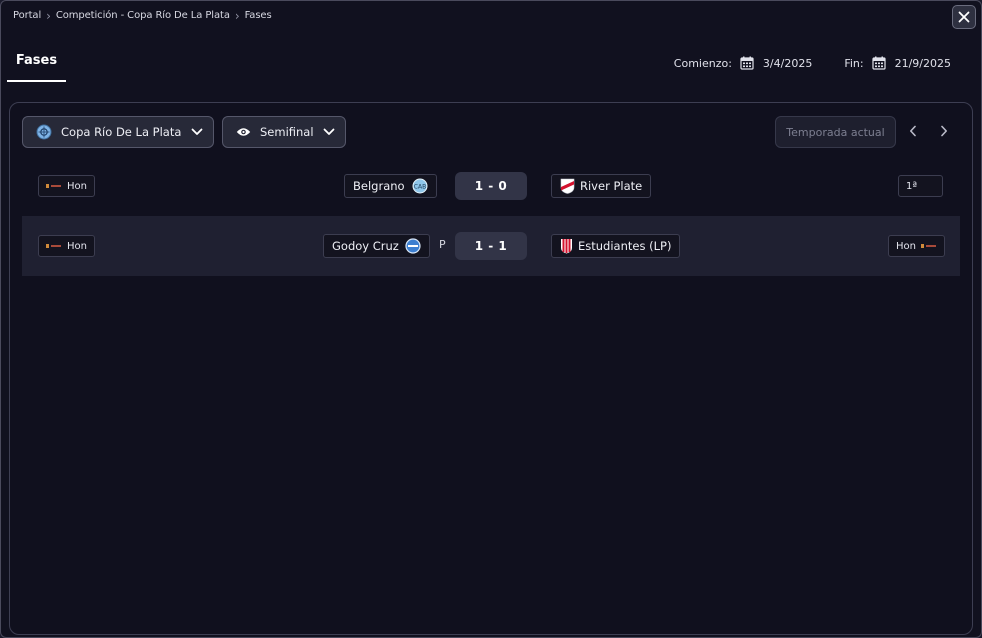  I want to click on season-input: Temporada actual, so click(835, 132).